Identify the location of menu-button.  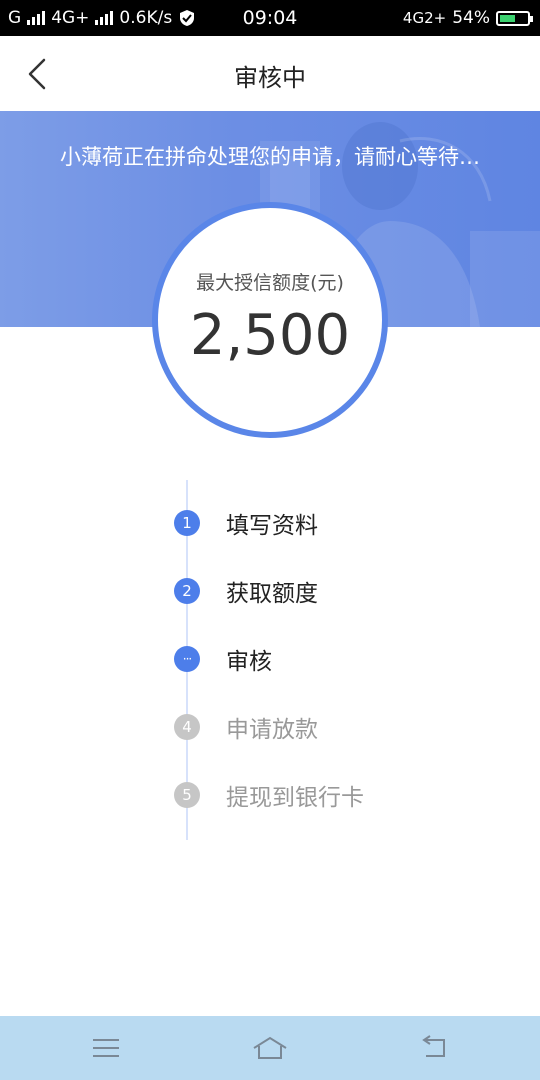
(106, 1048).